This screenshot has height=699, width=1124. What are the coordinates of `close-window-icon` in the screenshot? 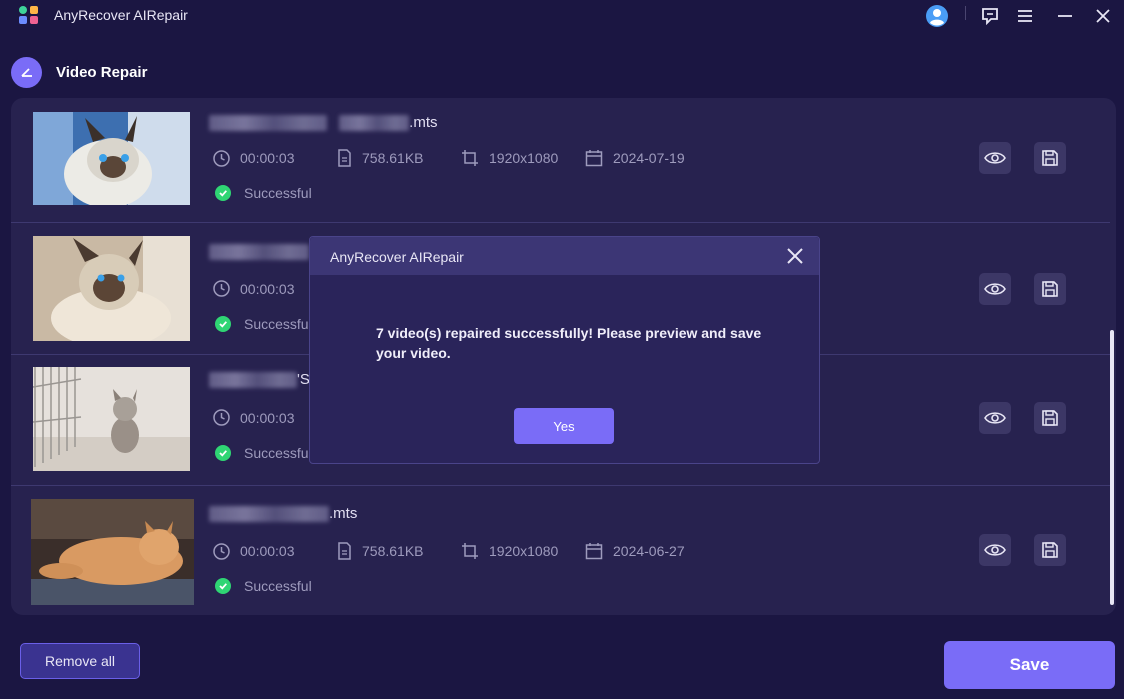 It's located at (1103, 16).